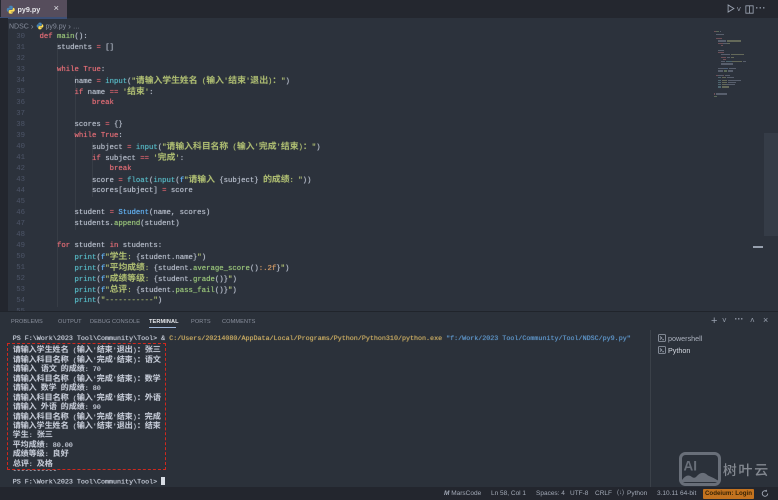  What do you see at coordinates (691, 466) in the screenshot?
I see `svg-text: AI` at bounding box center [691, 466].